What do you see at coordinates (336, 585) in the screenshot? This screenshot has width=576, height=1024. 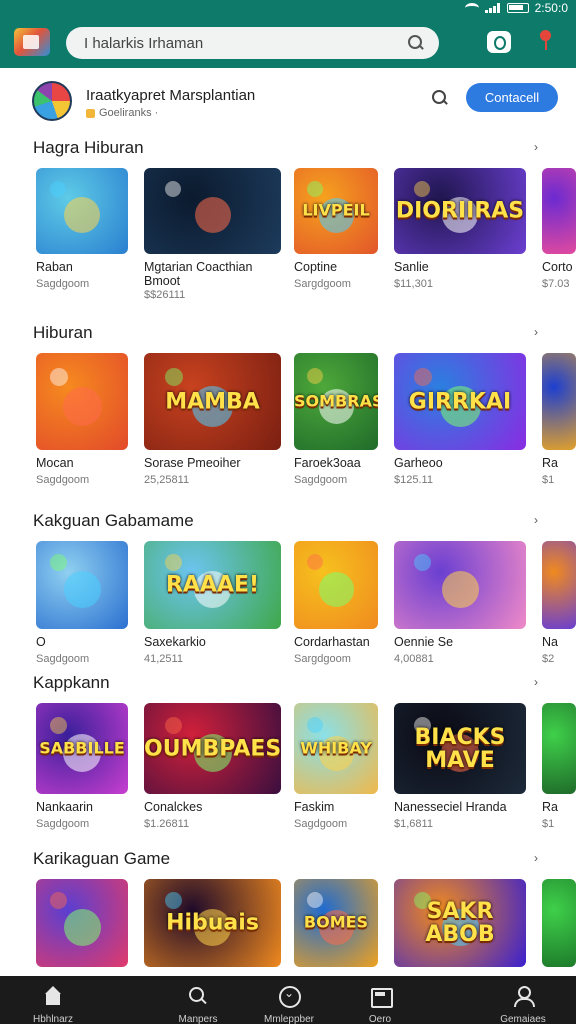 I see `bomb-art-icon` at bounding box center [336, 585].